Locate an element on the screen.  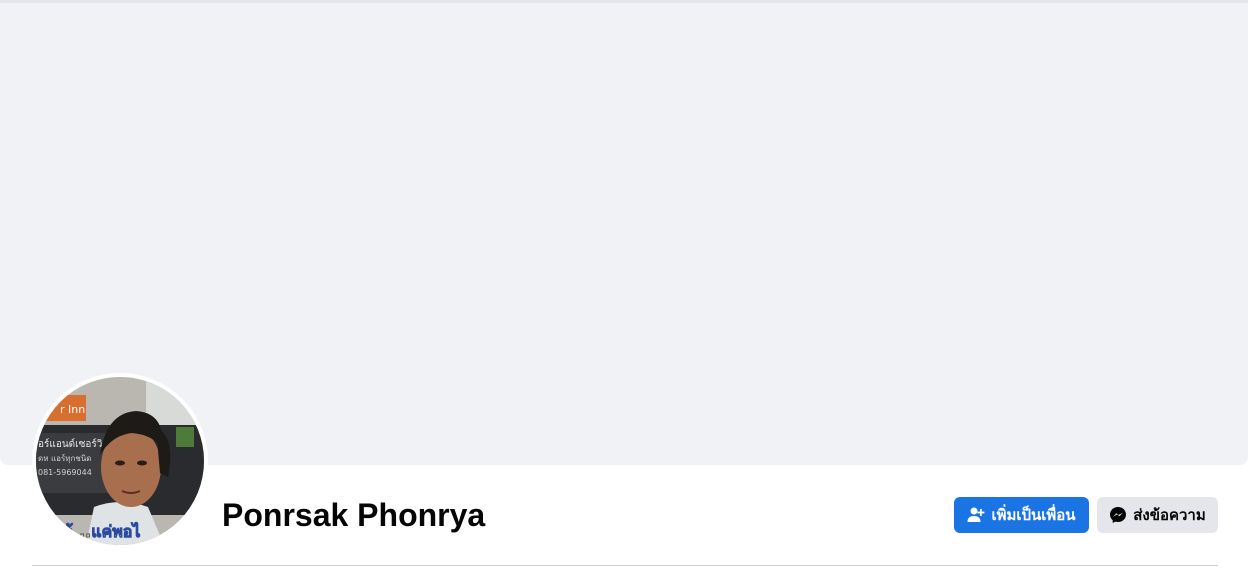
section-divider is located at coordinates (625, 565).